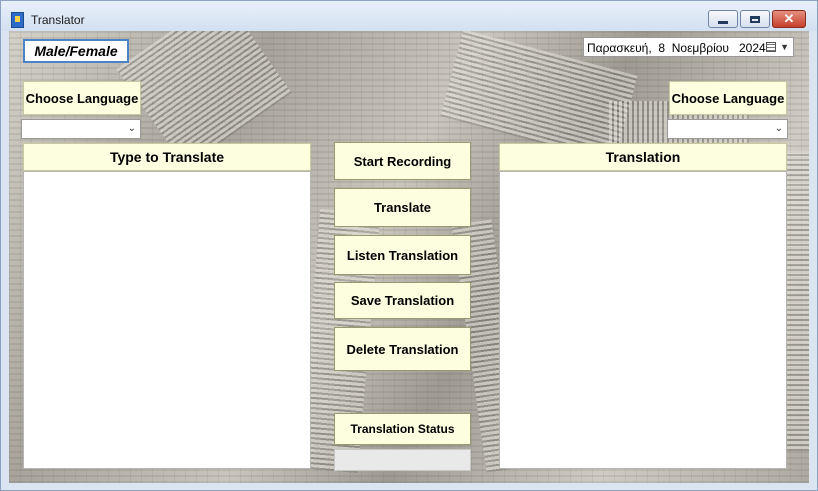  What do you see at coordinates (402, 207) in the screenshot?
I see `translate-button: Translate` at bounding box center [402, 207].